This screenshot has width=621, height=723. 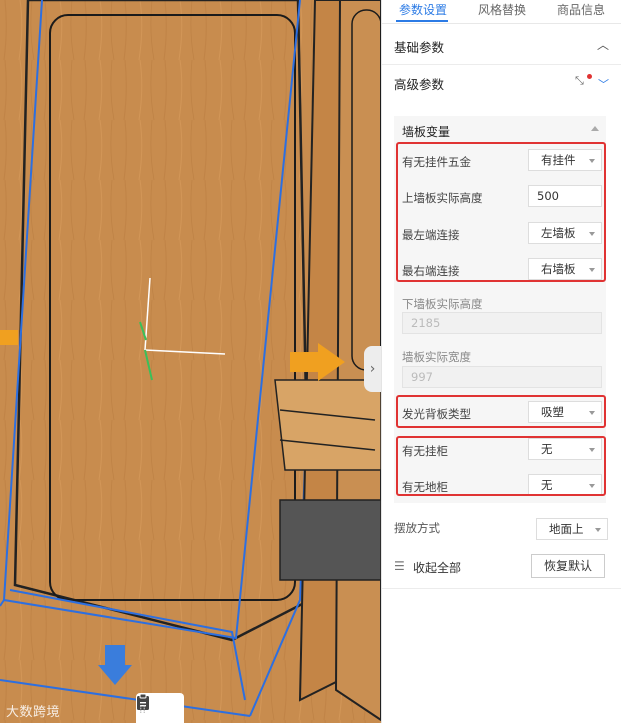 I want to click on placement-select: 地面上, so click(x=572, y=529).